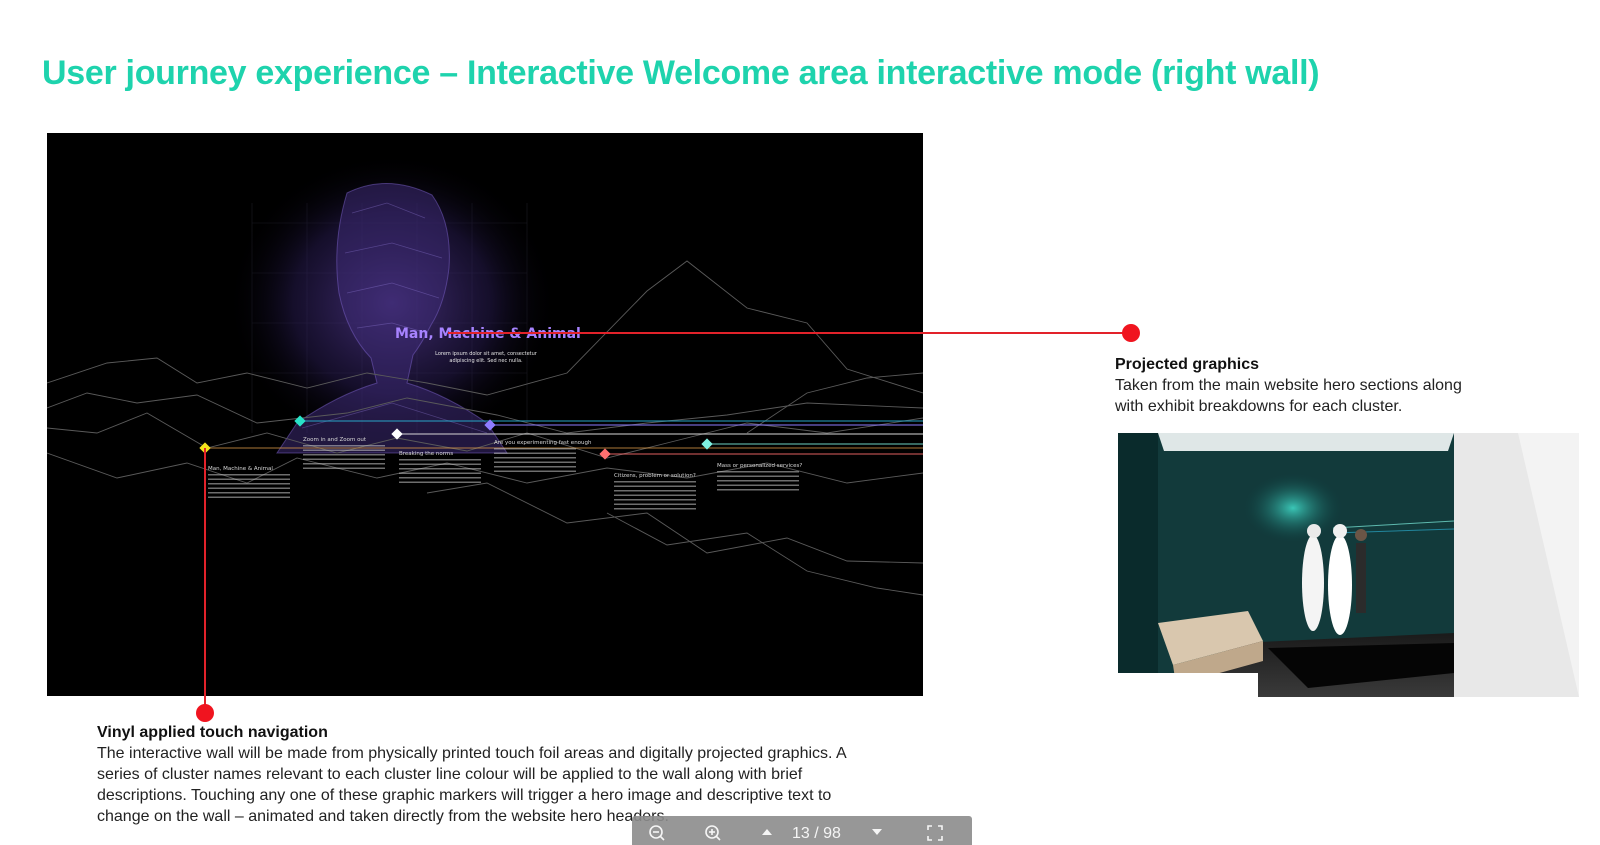  What do you see at coordinates (655, 476) in the screenshot?
I see `marker-label-4: Citizens, problem or solution?` at bounding box center [655, 476].